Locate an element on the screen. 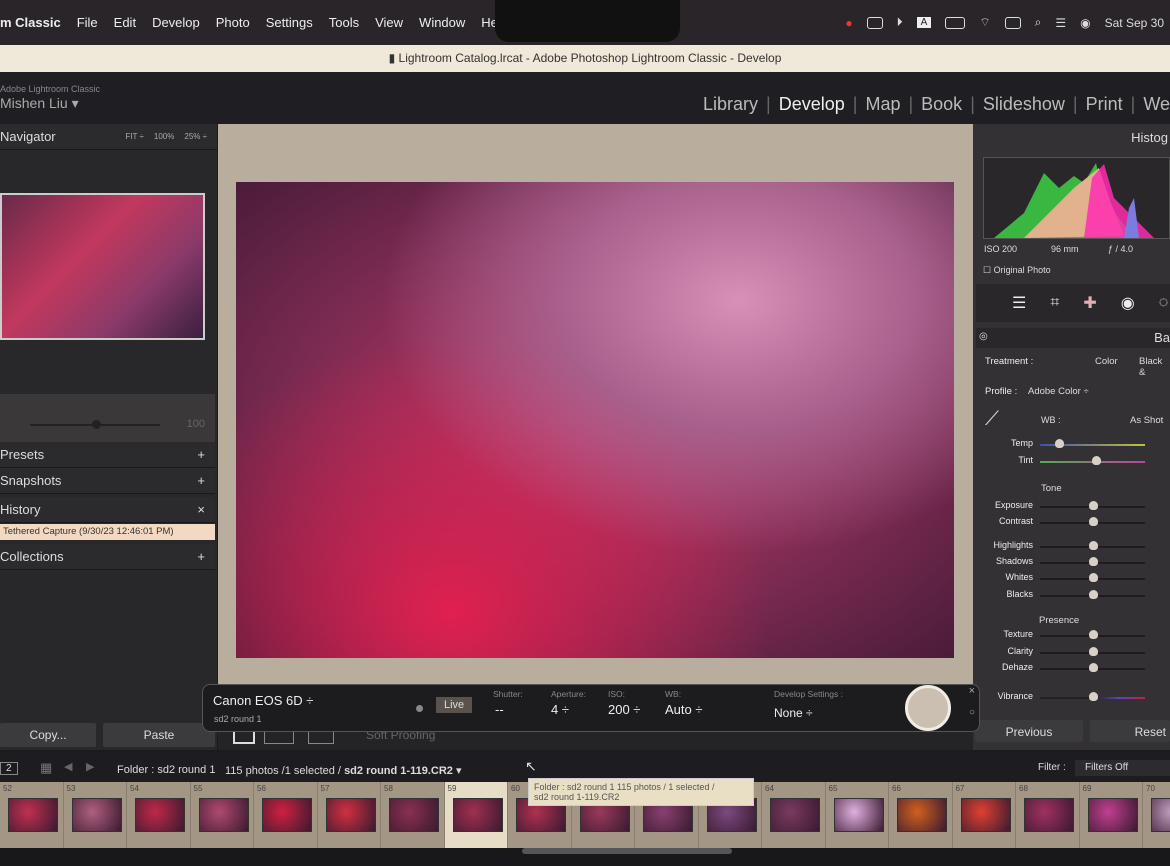 The width and height of the screenshot is (1170, 866). wifi-icon: ⌔ is located at coordinates (984, 22).